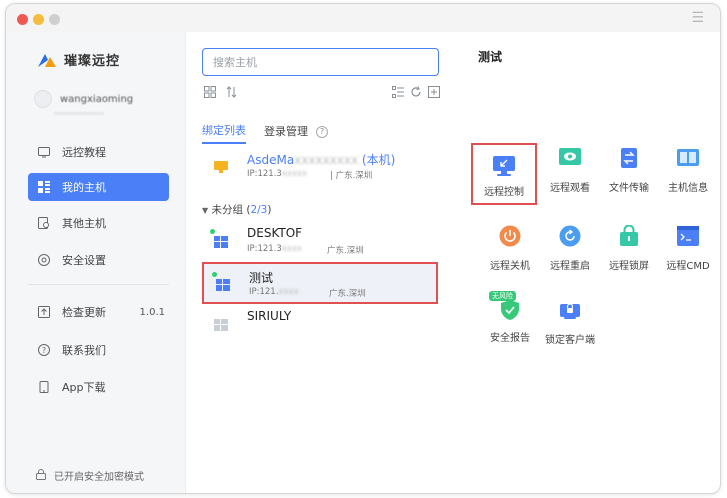 The width and height of the screenshot is (727, 498). I want to click on lock-icon, so click(41, 475).